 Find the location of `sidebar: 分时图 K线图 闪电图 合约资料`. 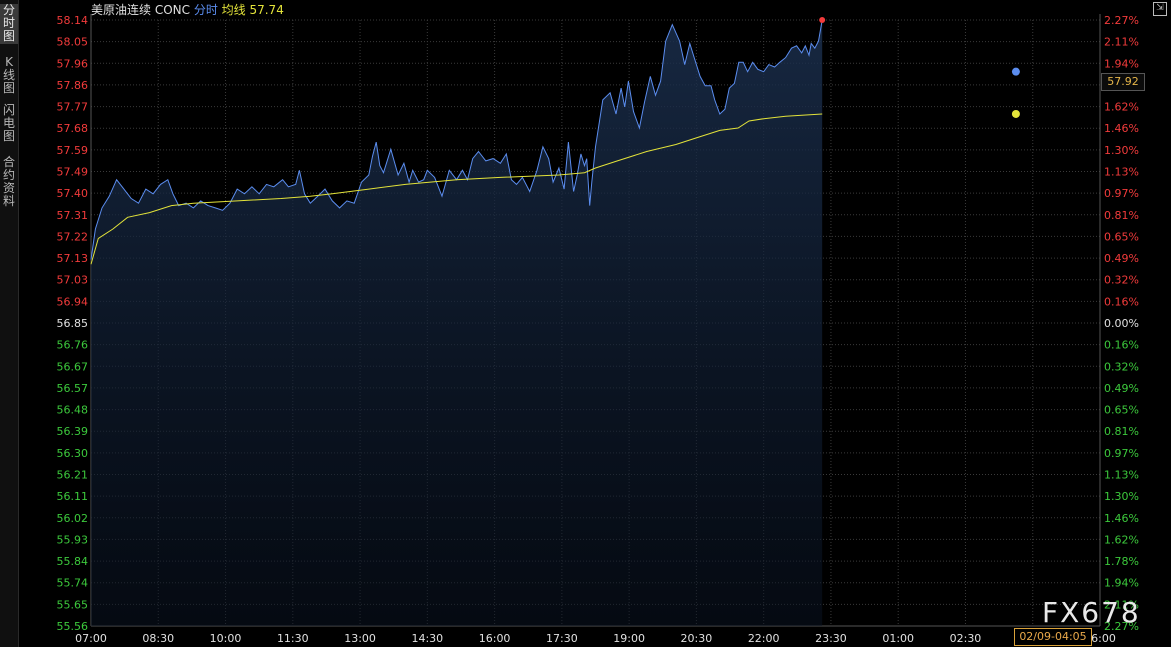

sidebar: 分时图 K线图 闪电图 合约资料 is located at coordinates (9, 323).